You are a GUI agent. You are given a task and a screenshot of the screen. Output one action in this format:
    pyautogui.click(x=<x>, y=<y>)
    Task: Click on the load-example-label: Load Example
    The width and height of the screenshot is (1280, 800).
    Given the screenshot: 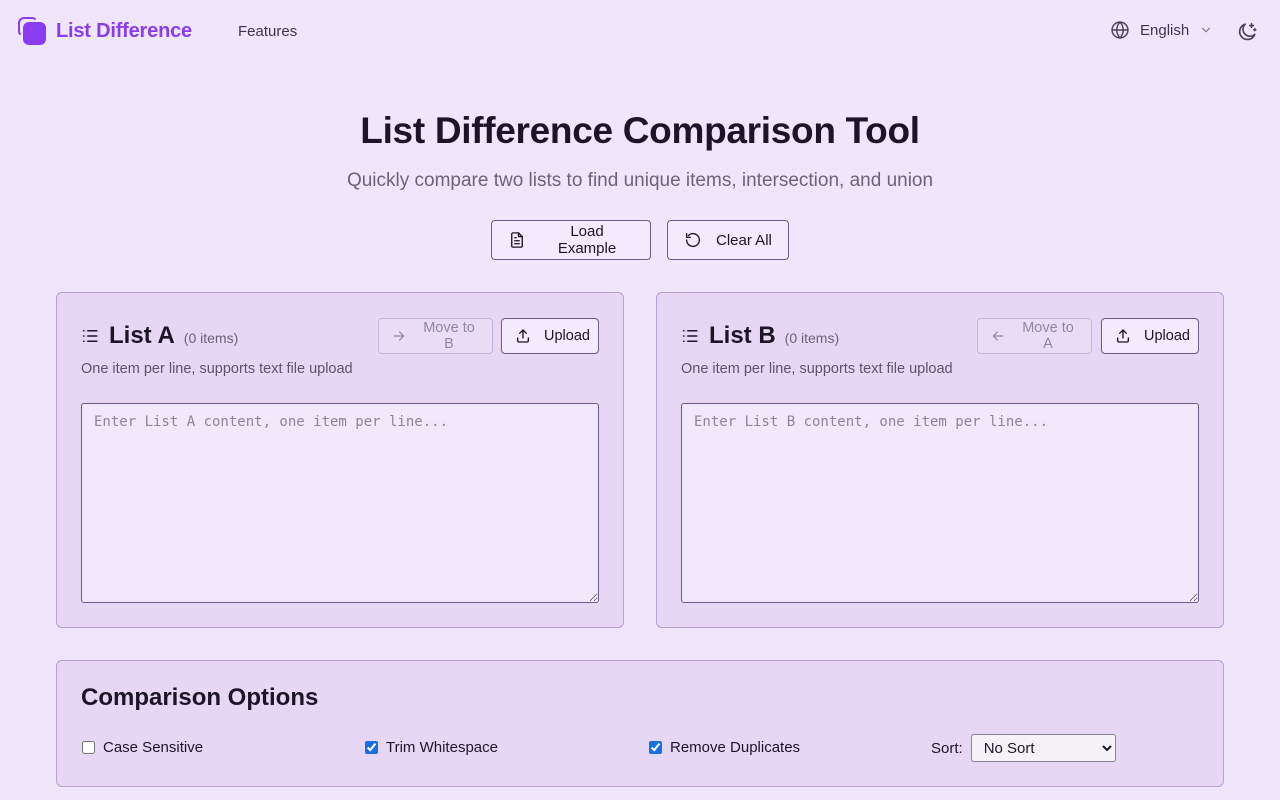 What is the action you would take?
    pyautogui.click(x=587, y=240)
    